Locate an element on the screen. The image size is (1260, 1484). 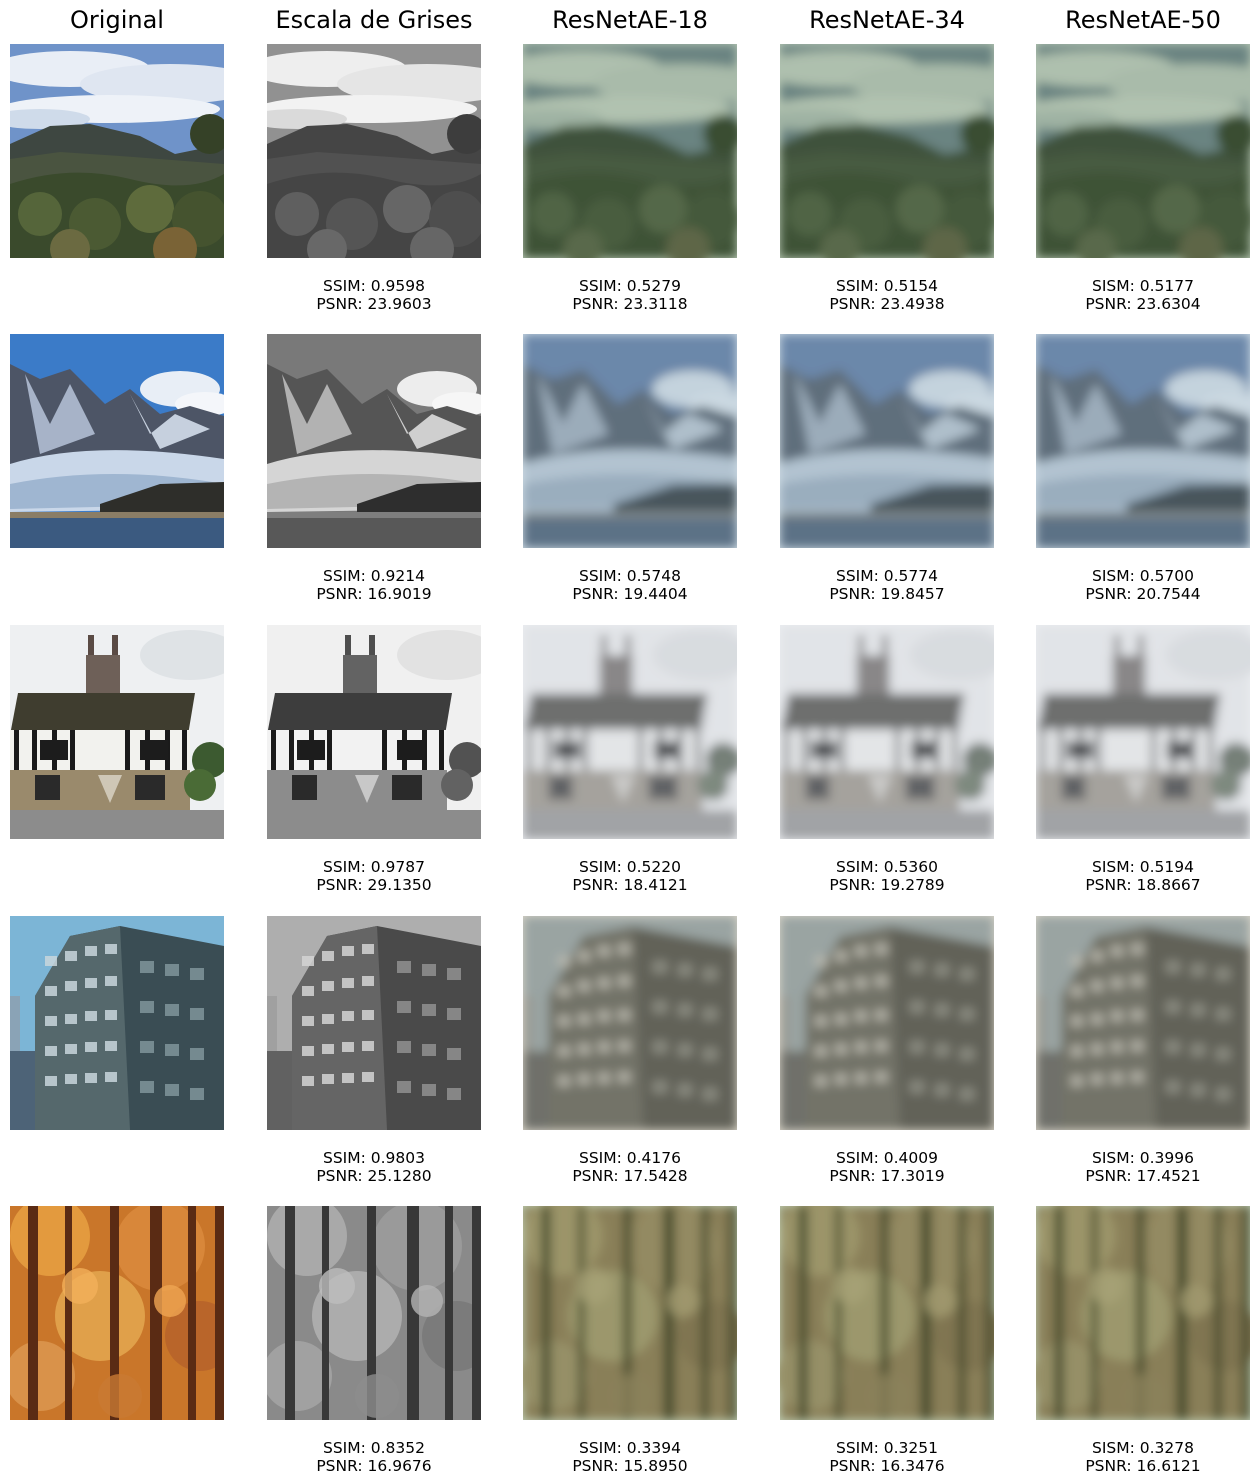
metrics-caption: SSIM: 0.5774 PSNR: 19.8457 is located at coordinates (887, 585).